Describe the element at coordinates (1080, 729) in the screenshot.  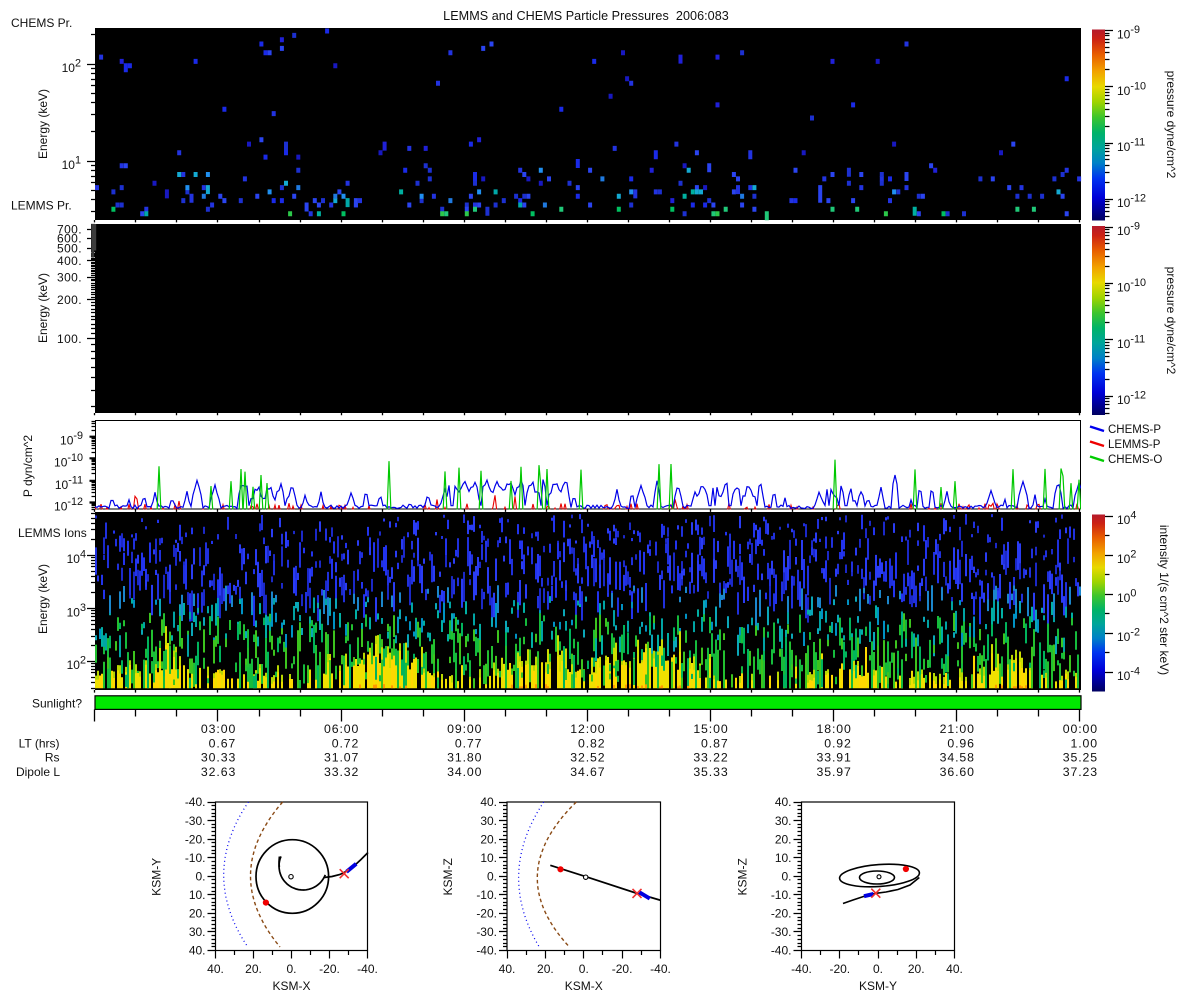
I see `svg-text: 00:00` at that location.